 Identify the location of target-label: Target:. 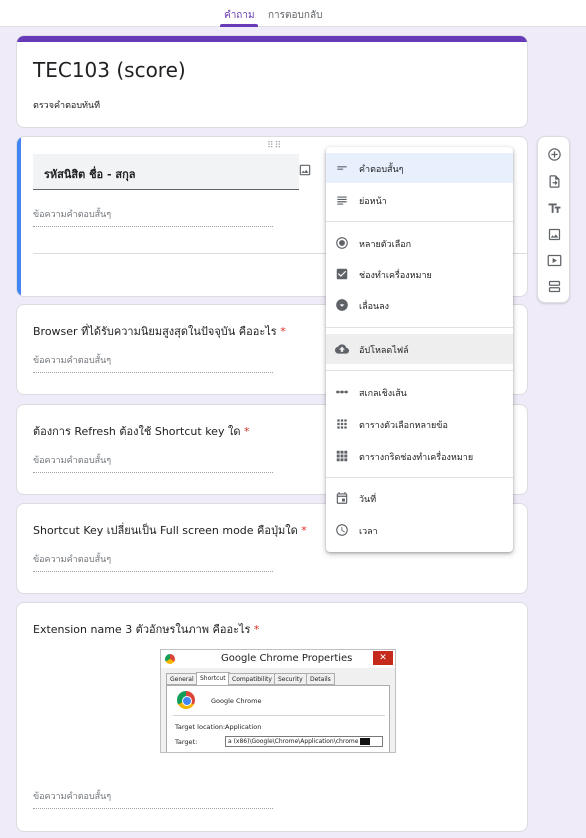
(186, 742).